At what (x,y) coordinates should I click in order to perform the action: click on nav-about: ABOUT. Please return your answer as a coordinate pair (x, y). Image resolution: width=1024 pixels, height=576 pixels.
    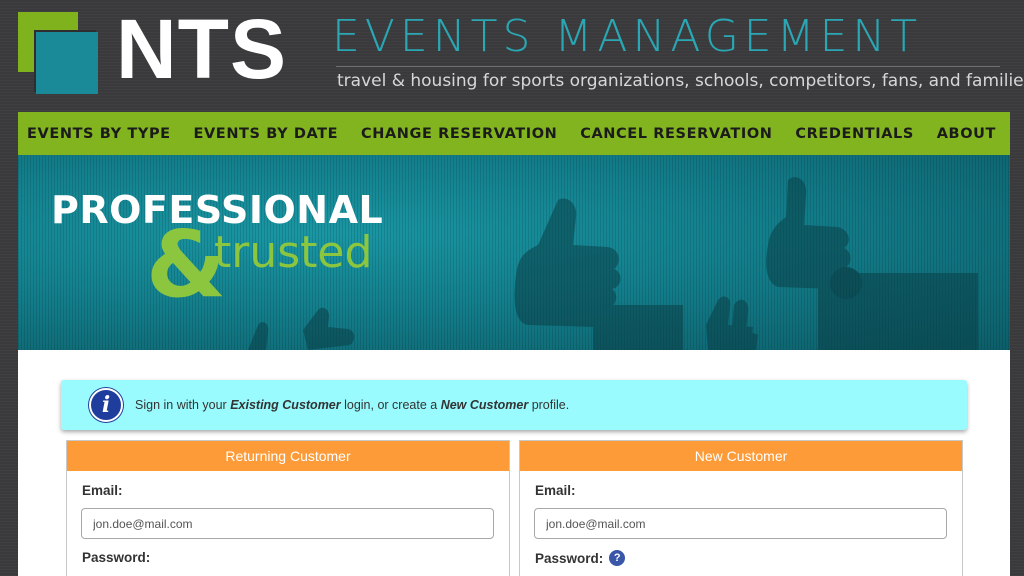
    Looking at the image, I should click on (966, 134).